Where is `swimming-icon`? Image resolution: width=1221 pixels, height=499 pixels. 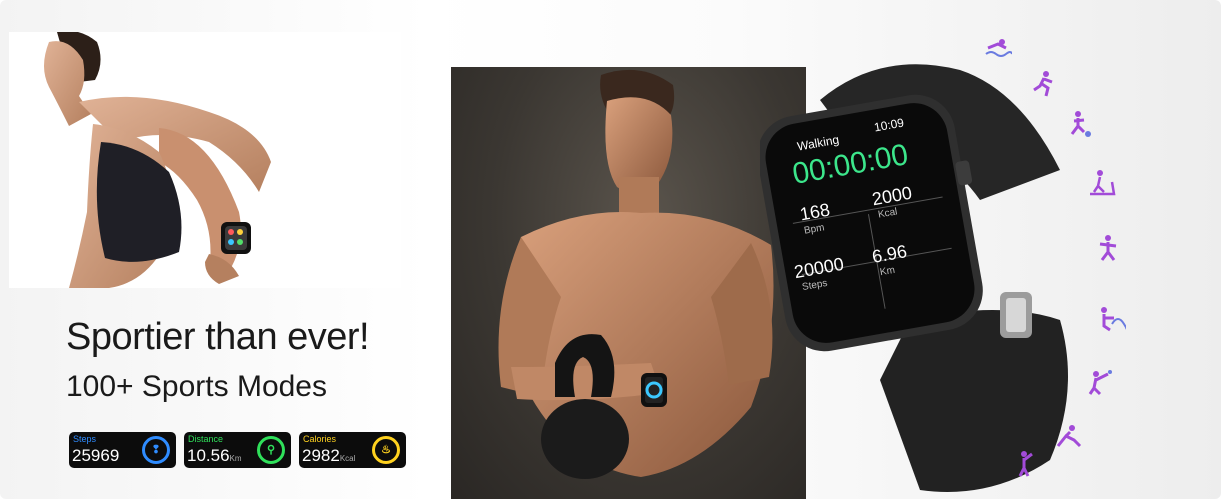 swimming-icon is located at coordinates (998, 48).